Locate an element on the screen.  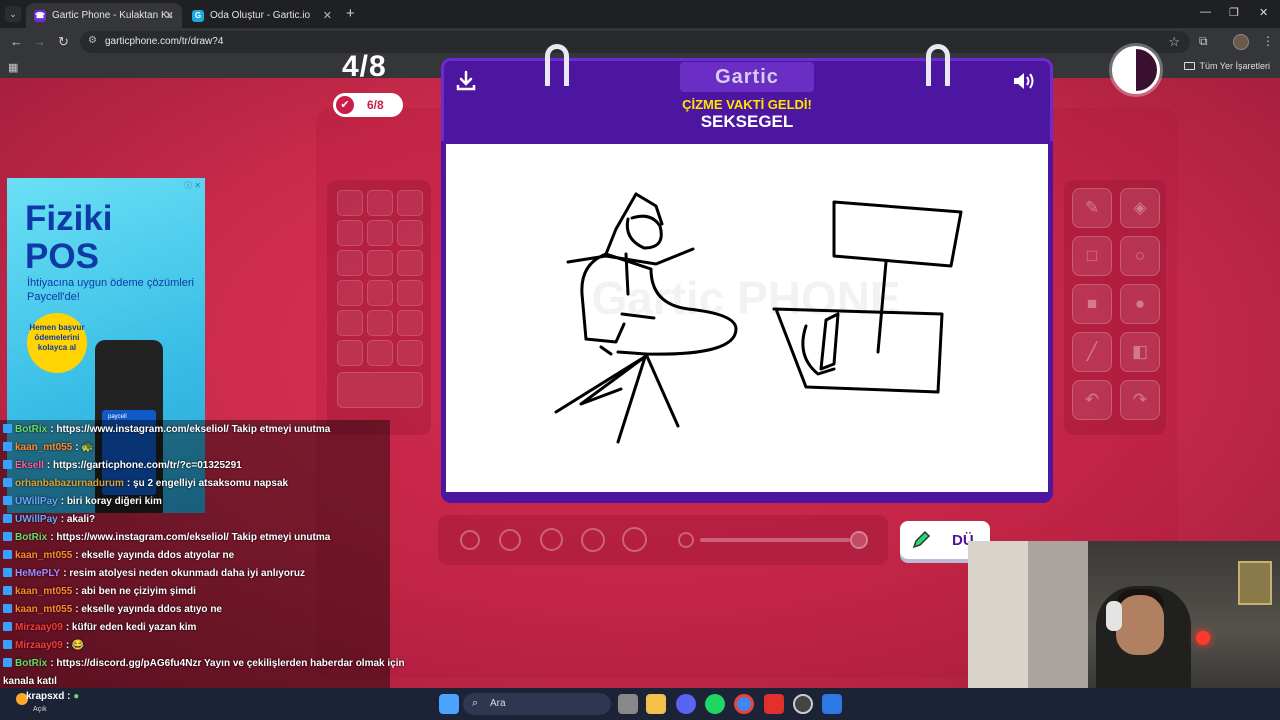
pencil-icon: ✎ is located at coordinates (1092, 208).